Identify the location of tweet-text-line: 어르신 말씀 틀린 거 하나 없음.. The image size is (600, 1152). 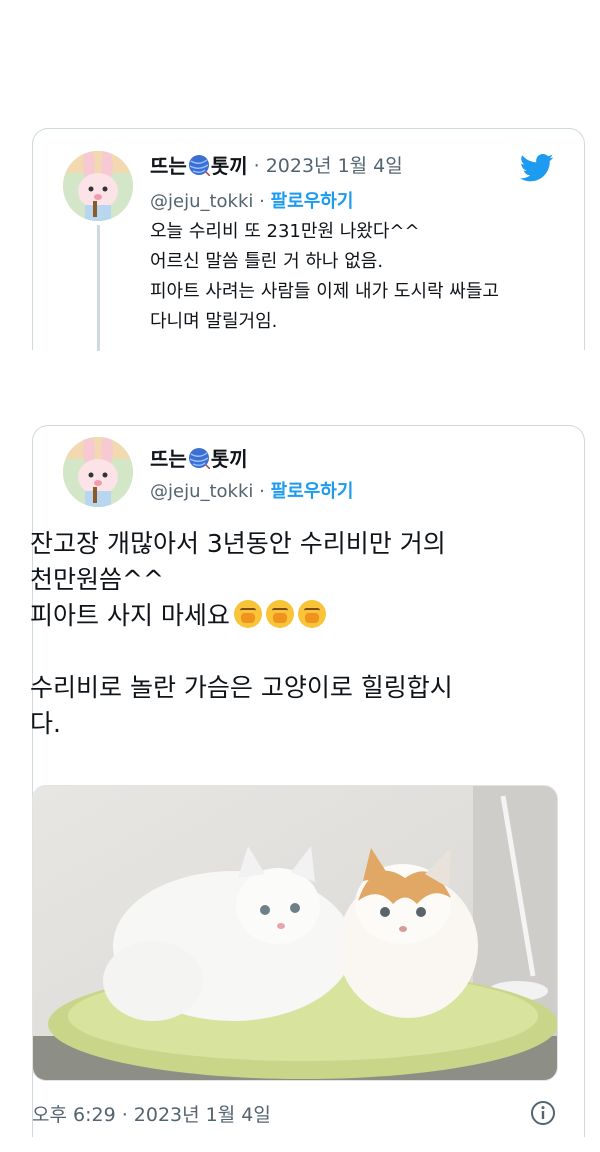
(267, 261).